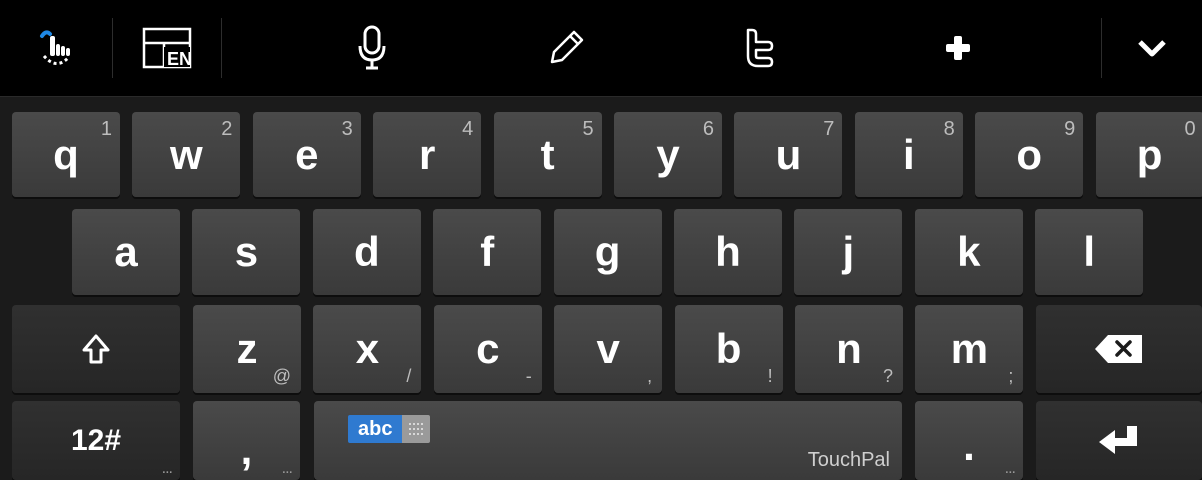 The image size is (1202, 480). Describe the element at coordinates (1152, 48) in the screenshot. I see `chevron-down-icon` at that location.